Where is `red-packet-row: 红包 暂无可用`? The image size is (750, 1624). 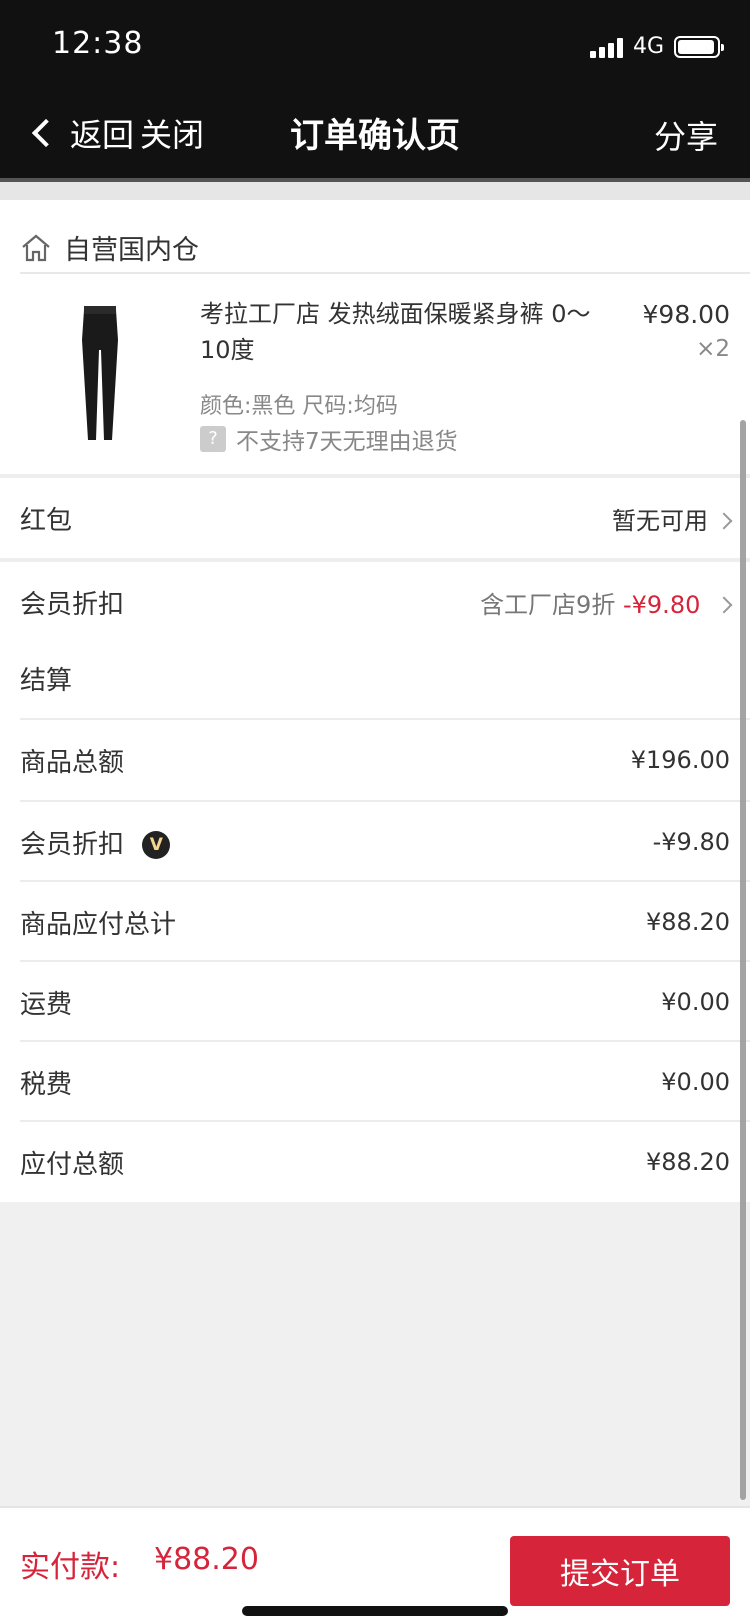 red-packet-row: 红包 暂无可用 is located at coordinates (375, 518).